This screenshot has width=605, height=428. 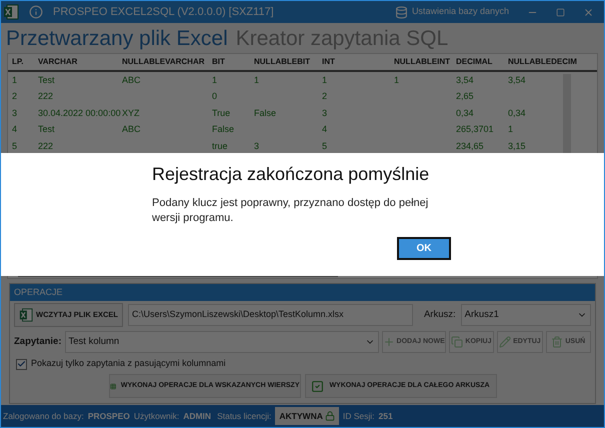 I want to click on status-value: PROSPEO, so click(x=109, y=416).